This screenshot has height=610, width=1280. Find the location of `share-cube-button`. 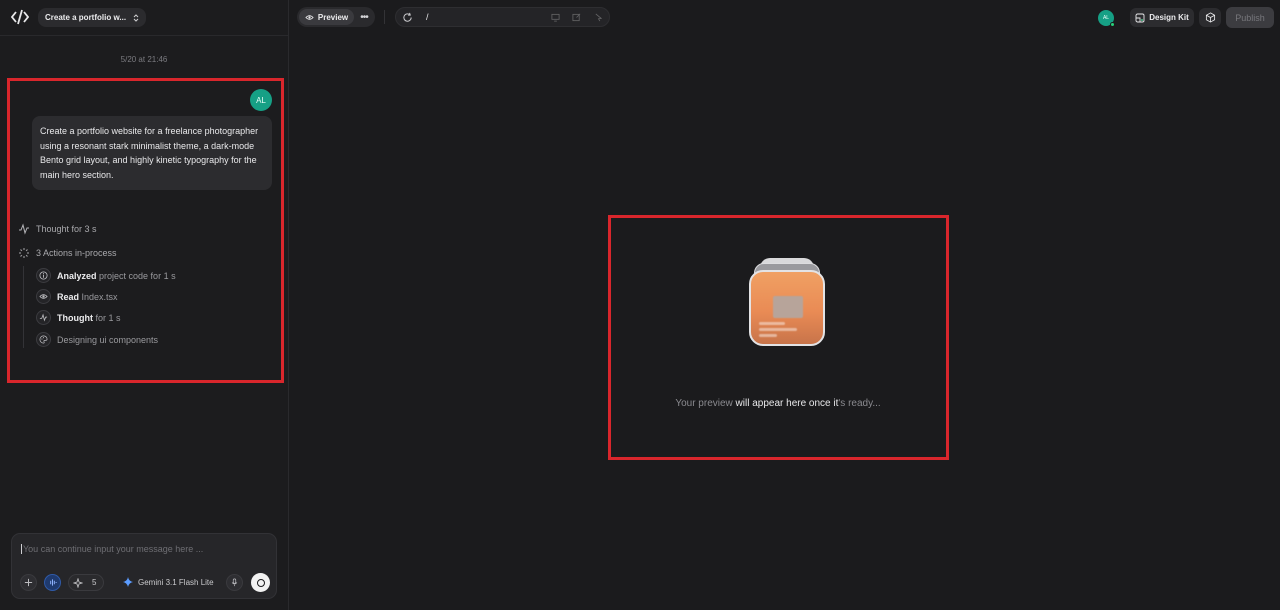

share-cube-button is located at coordinates (1210, 17).